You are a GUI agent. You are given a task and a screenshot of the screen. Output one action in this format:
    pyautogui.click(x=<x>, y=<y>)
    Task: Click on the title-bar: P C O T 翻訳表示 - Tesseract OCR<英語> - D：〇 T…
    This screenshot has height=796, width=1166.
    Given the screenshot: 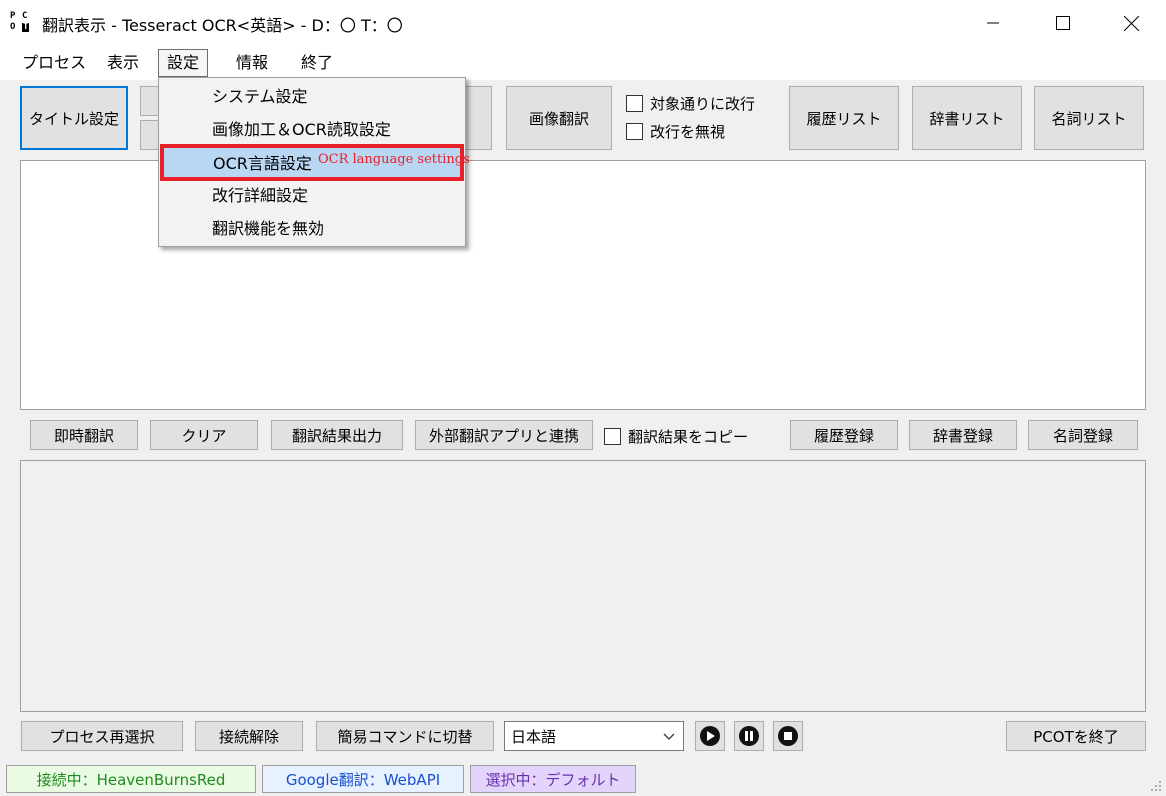 What is the action you would take?
    pyautogui.click(x=583, y=23)
    